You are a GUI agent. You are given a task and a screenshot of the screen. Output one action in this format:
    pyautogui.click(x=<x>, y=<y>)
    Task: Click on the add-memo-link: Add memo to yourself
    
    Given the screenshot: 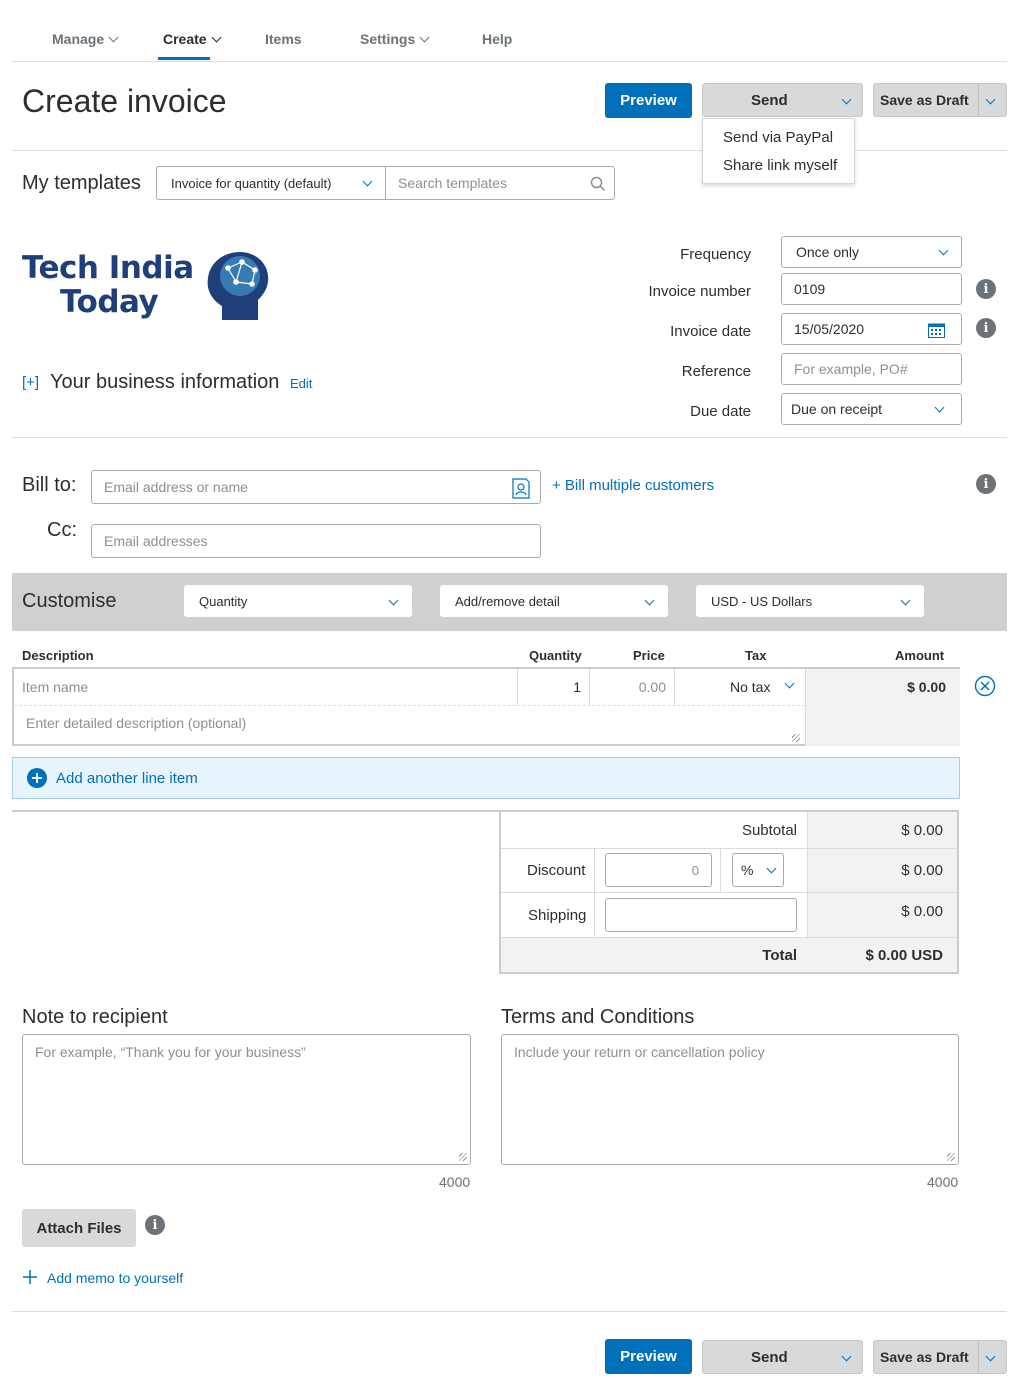 What is the action you would take?
    pyautogui.click(x=115, y=1278)
    